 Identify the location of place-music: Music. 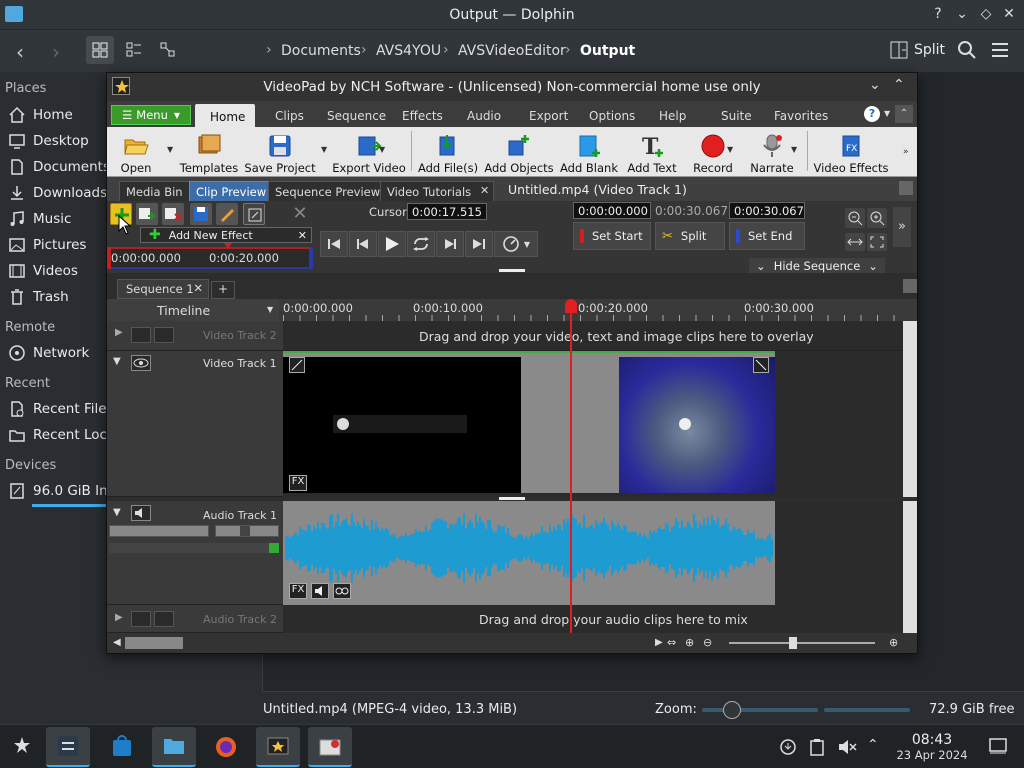
(58, 219).